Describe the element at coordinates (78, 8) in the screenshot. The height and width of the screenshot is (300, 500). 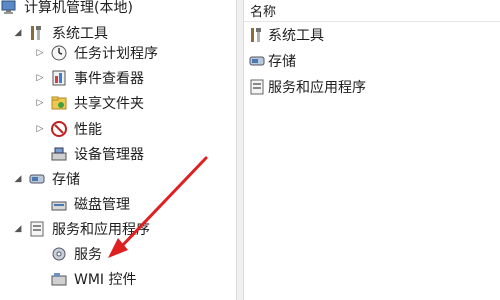
I see `tree-item-label: 计算机管理(本地)` at that location.